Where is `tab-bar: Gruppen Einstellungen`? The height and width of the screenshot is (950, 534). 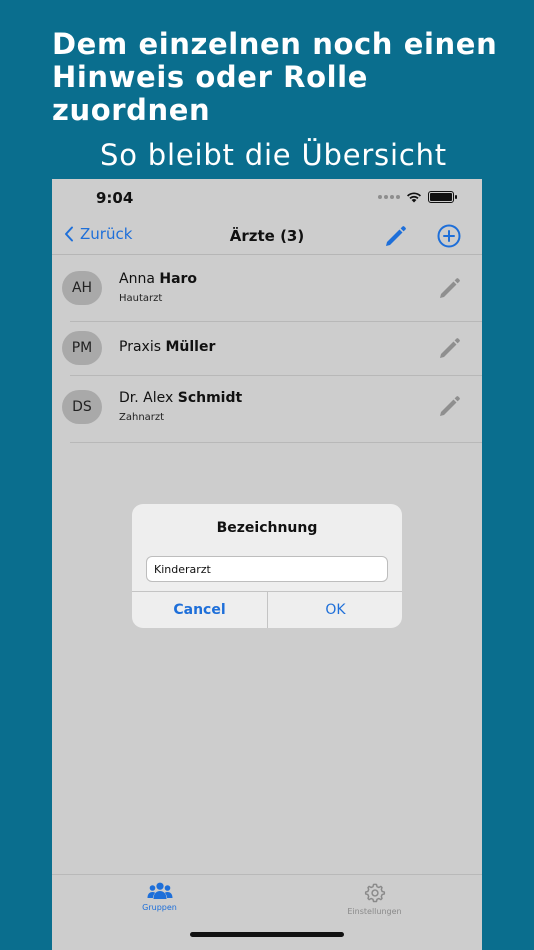
tab-bar: Gruppen Einstellungen is located at coordinates (267, 912).